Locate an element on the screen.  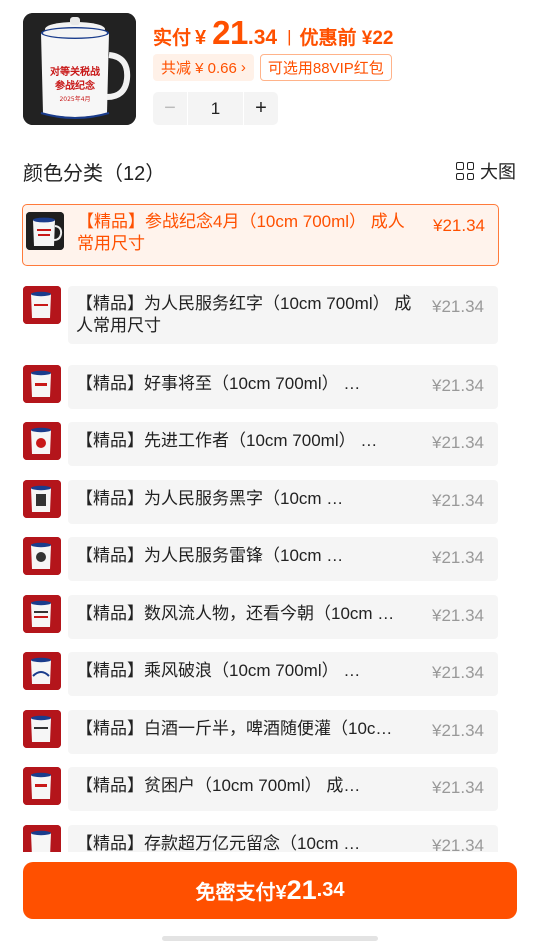
variant-label: 【精品】为人民服务红字（10cm 700ml） 成人常用尺寸 is located at coordinates (244, 314).